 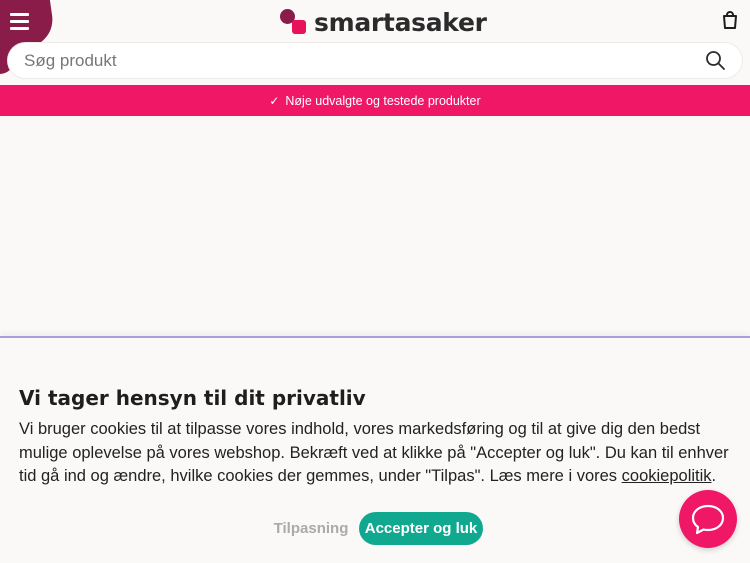 What do you see at coordinates (667, 476) in the screenshot?
I see `cookie-policy-link: cookiepolitik` at bounding box center [667, 476].